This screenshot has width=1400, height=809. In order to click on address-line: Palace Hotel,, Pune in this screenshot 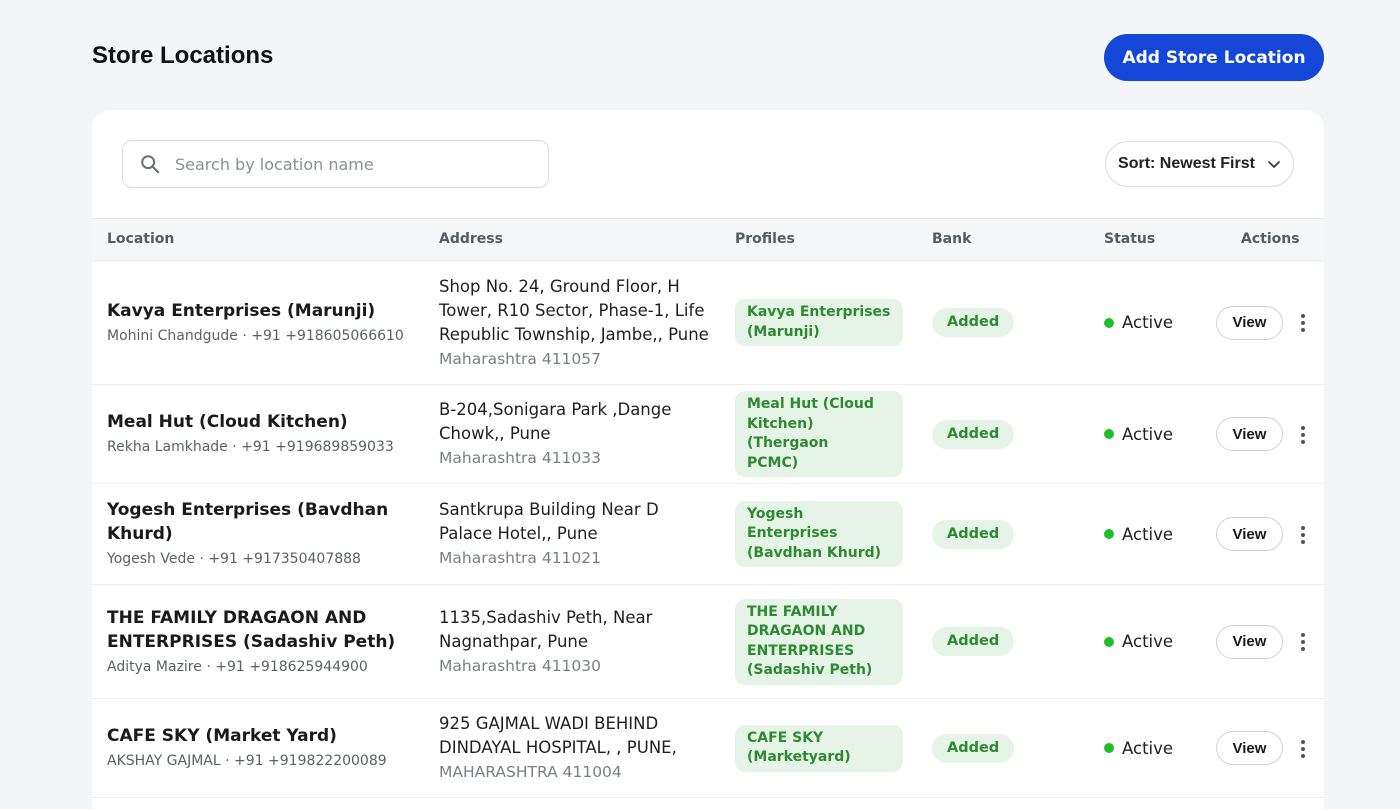, I will do `click(518, 533)`.